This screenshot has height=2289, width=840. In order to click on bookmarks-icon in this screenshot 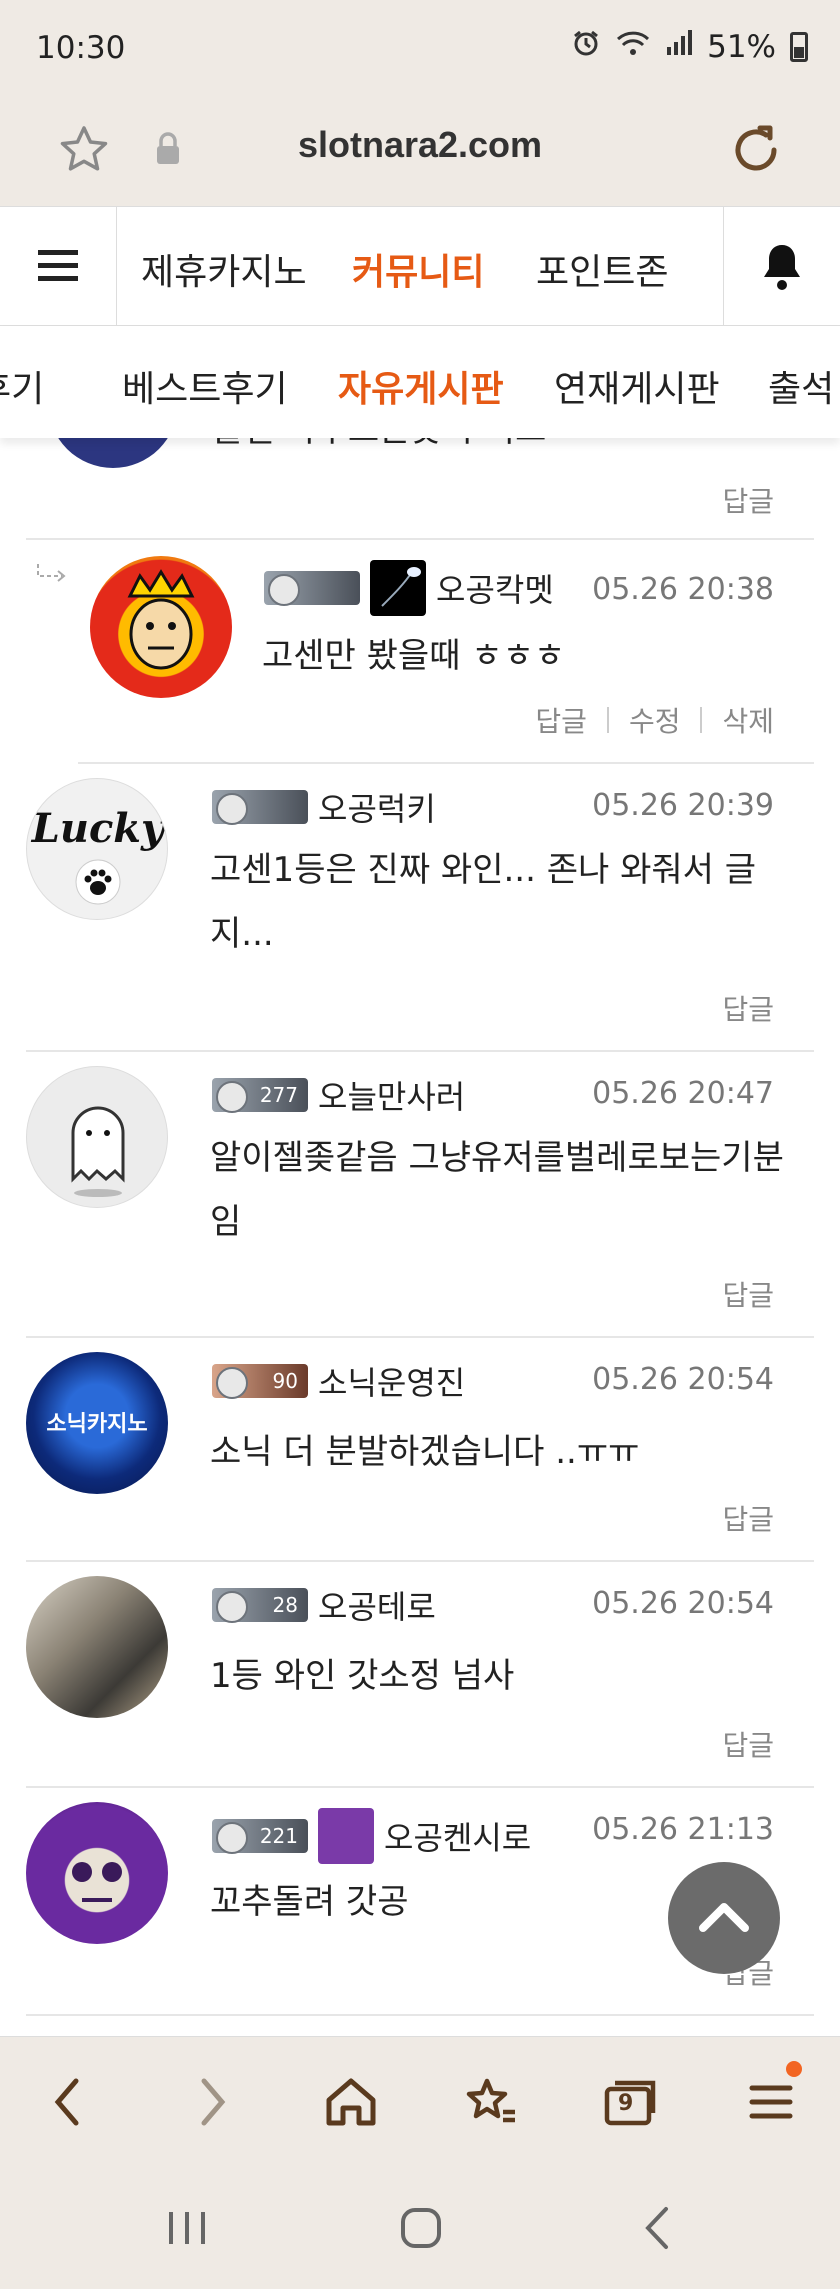, I will do `click(491, 2102)`.